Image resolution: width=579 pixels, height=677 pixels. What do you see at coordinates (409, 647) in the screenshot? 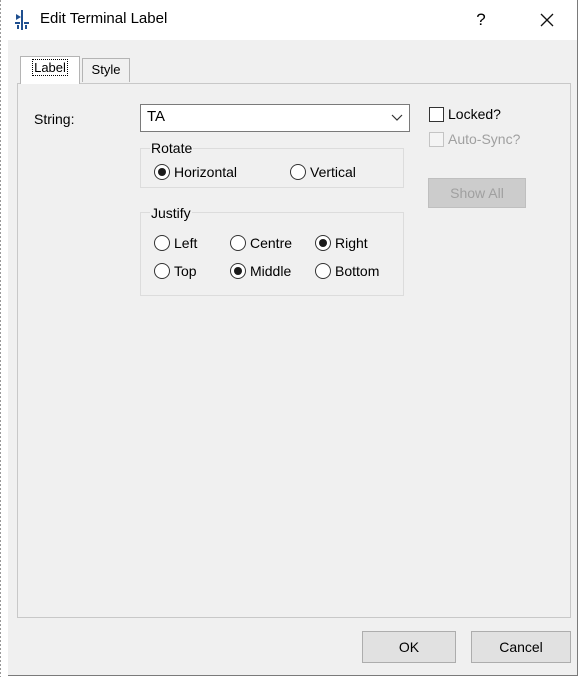
I see `ok-button: OK` at bounding box center [409, 647].